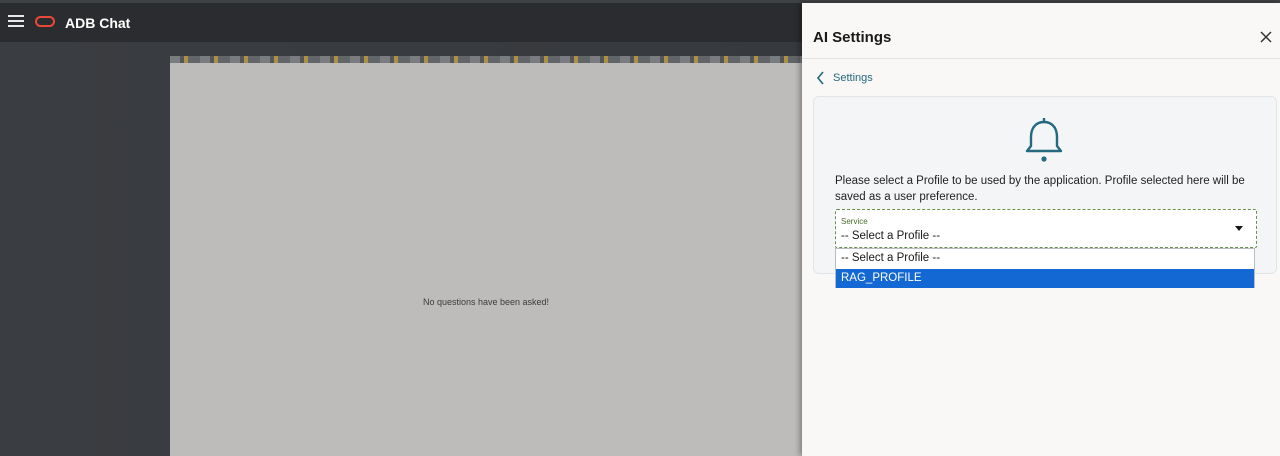 Image resolution: width=1280 pixels, height=456 pixels. What do you see at coordinates (1239, 228) in the screenshot?
I see `caret-down-icon` at bounding box center [1239, 228].